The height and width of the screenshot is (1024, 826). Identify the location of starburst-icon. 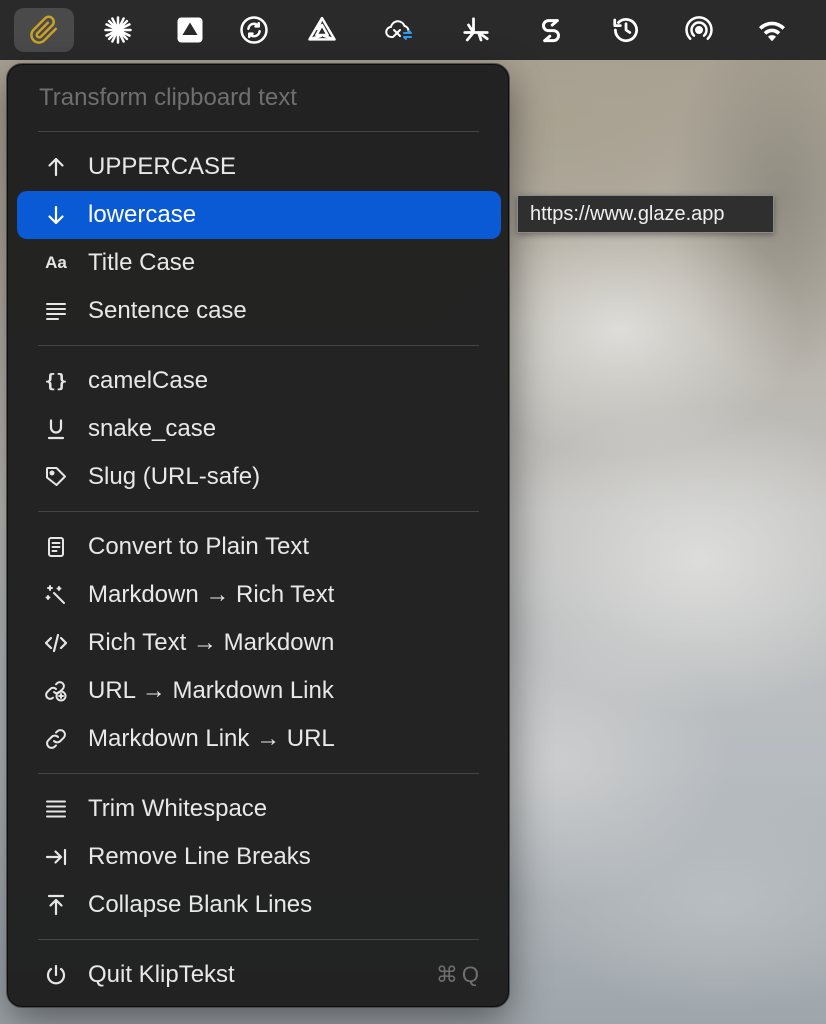
(118, 30).